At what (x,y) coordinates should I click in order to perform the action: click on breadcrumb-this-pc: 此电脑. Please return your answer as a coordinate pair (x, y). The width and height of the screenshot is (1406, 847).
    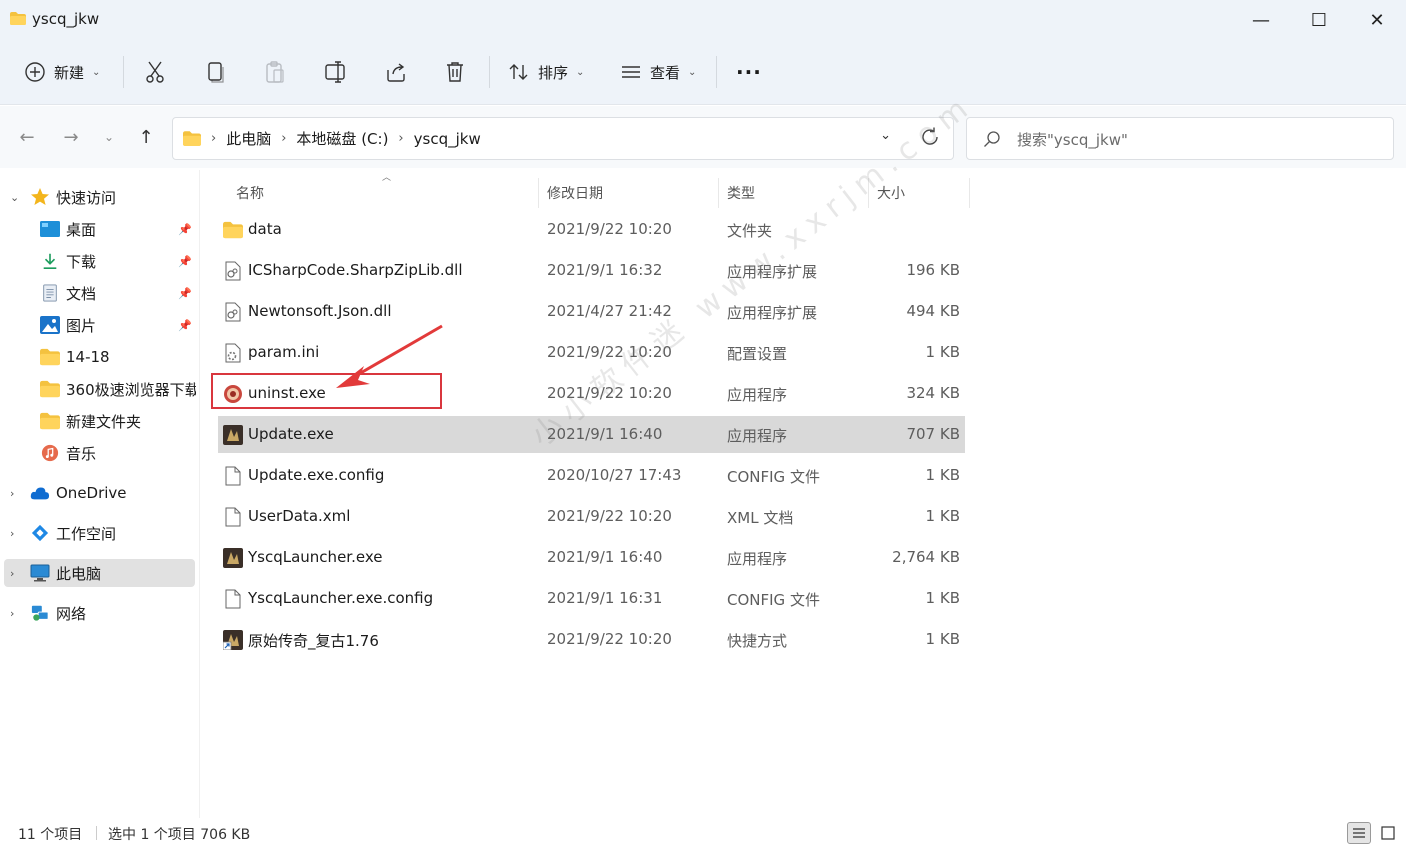
    Looking at the image, I should click on (248, 138).